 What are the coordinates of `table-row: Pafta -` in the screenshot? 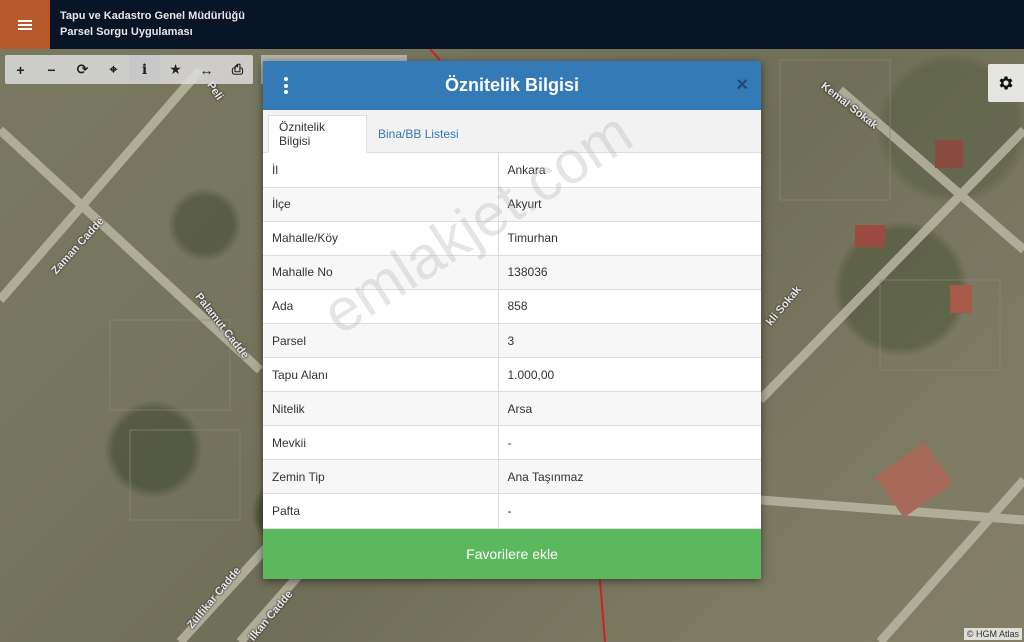 It's located at (512, 511).